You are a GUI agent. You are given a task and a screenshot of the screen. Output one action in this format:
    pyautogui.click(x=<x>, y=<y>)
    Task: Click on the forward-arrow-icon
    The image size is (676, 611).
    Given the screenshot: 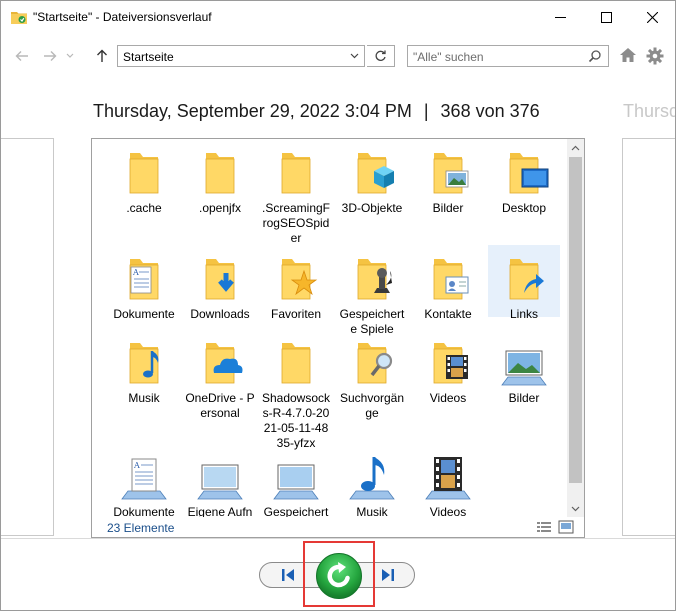 What is the action you would take?
    pyautogui.click(x=50, y=56)
    